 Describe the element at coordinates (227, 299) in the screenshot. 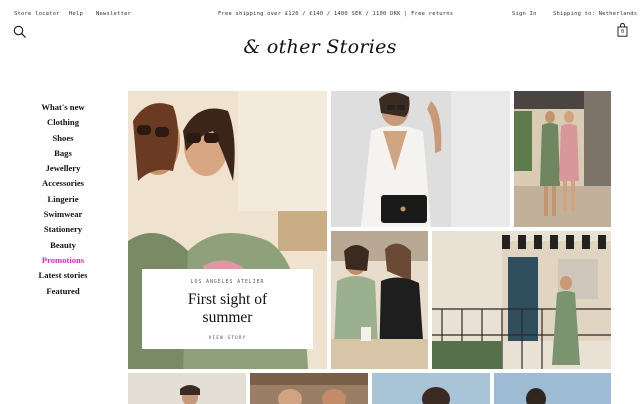

I see `story-headline-line1: First sight of` at that location.